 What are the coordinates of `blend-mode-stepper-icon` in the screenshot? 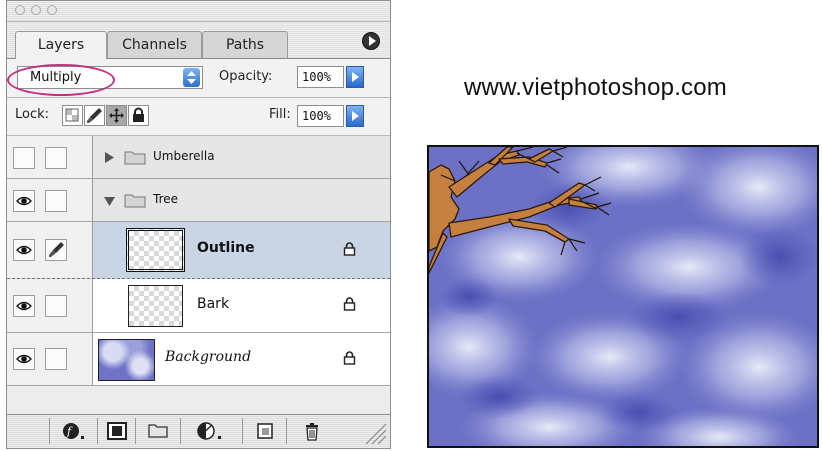 It's located at (191, 77).